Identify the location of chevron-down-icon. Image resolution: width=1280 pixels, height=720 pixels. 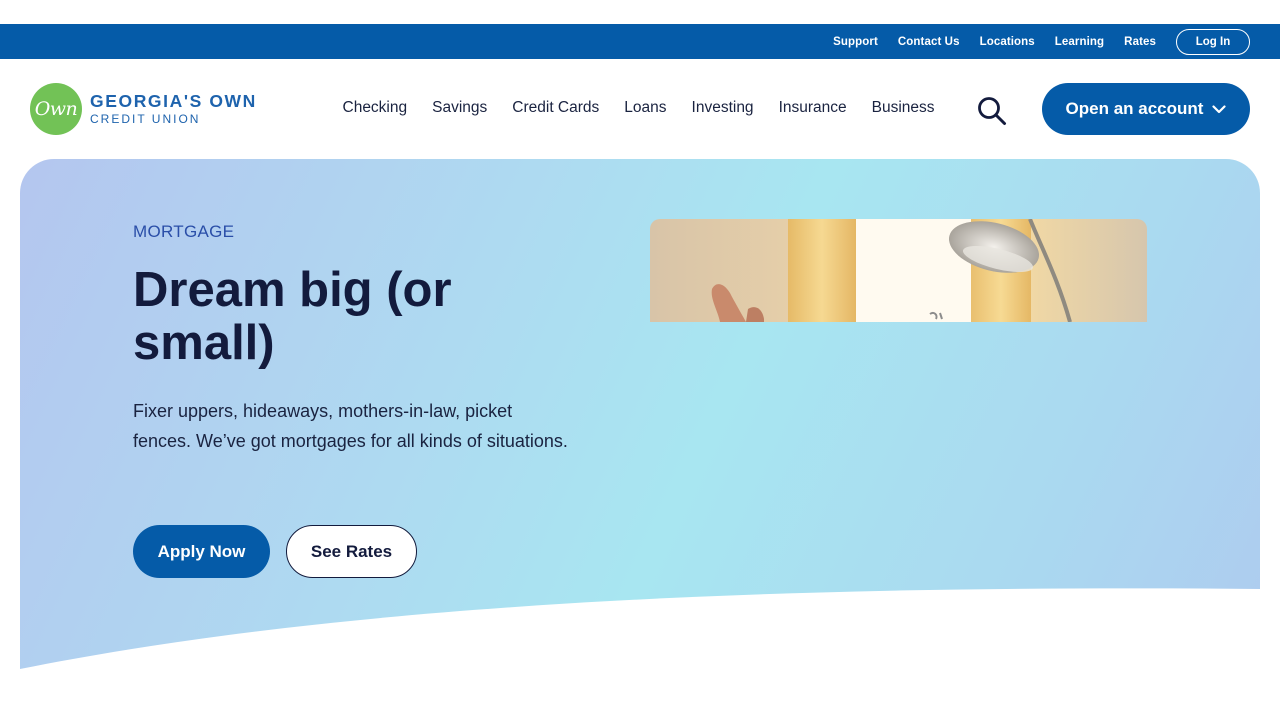
(1219, 108).